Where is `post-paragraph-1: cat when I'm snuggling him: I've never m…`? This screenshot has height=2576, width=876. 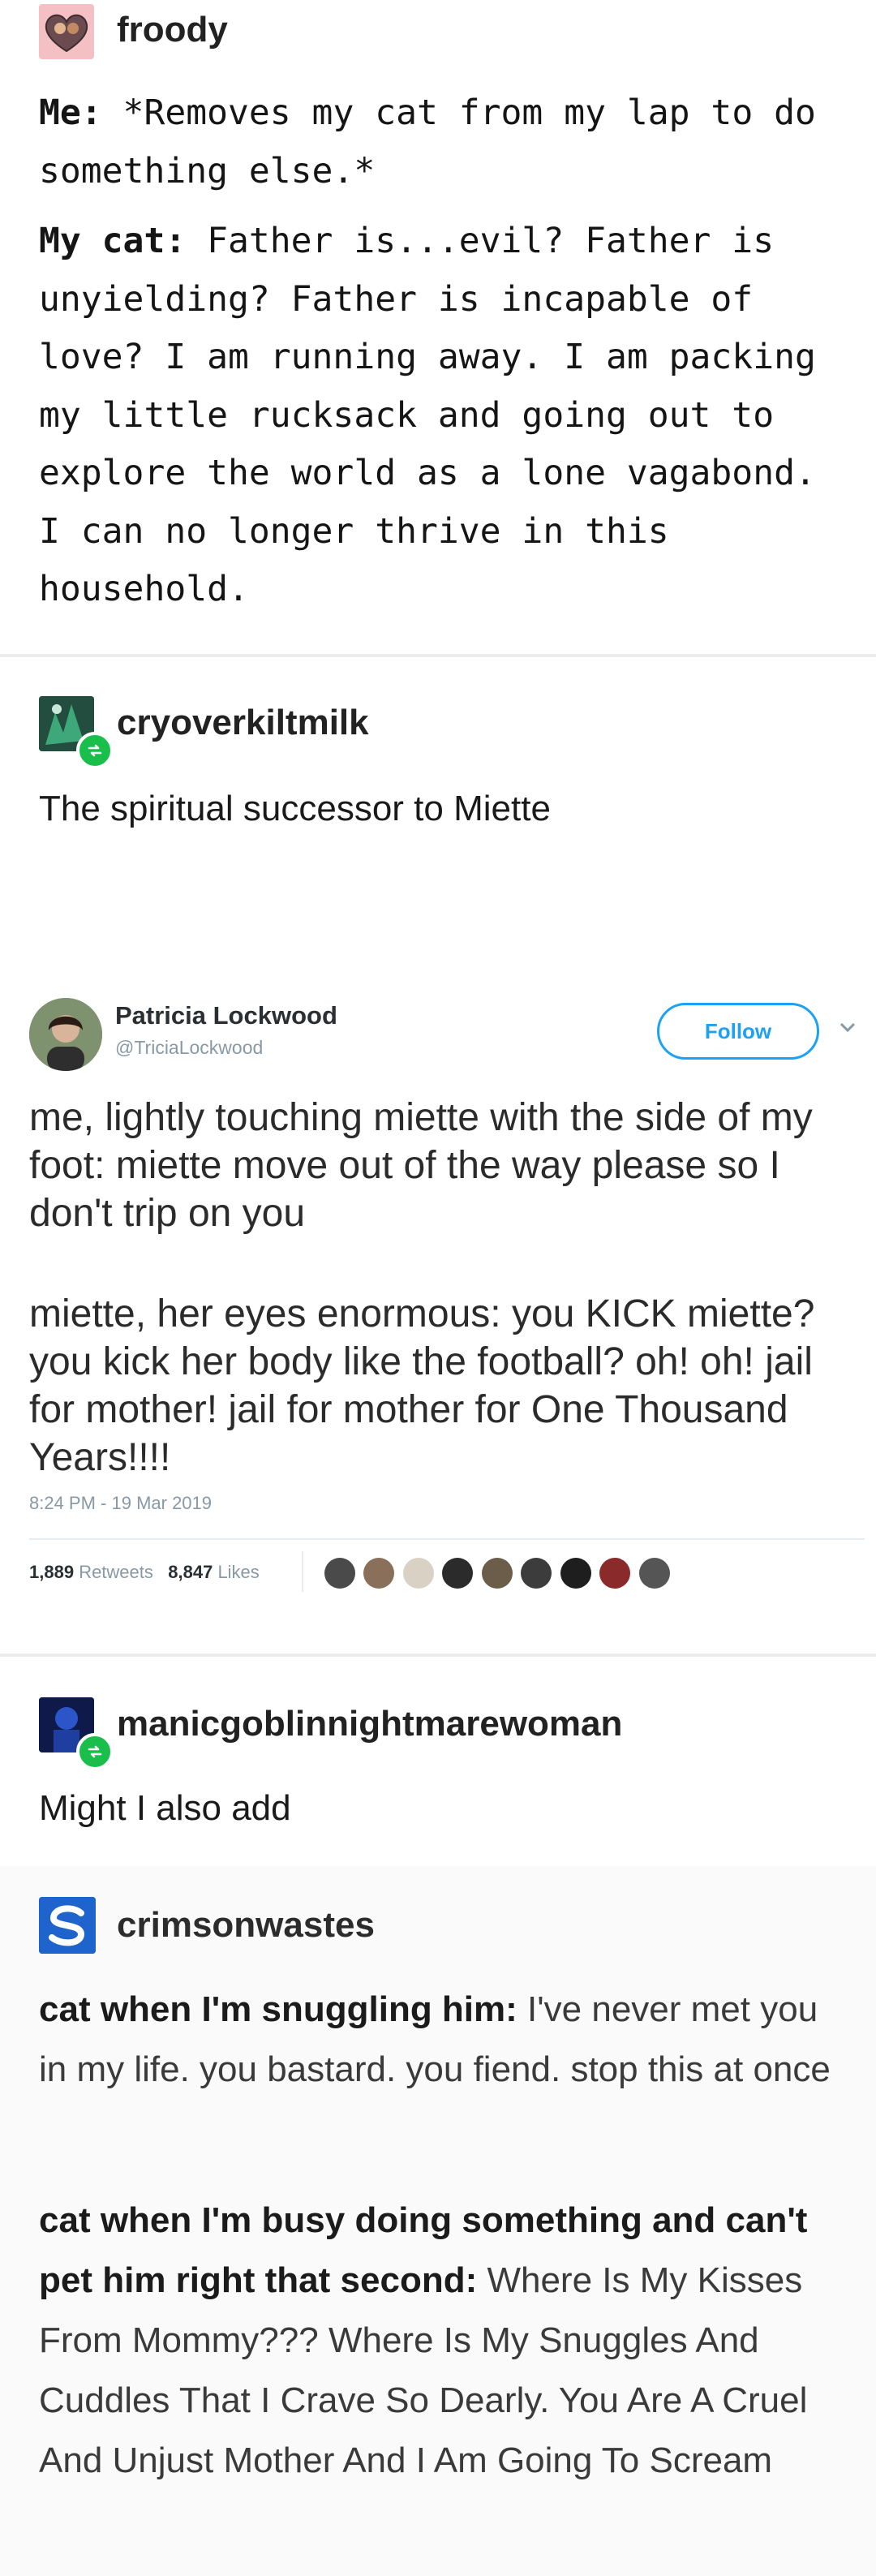 post-paragraph-1: cat when I'm snuggling him: I've never m… is located at coordinates (441, 2040).